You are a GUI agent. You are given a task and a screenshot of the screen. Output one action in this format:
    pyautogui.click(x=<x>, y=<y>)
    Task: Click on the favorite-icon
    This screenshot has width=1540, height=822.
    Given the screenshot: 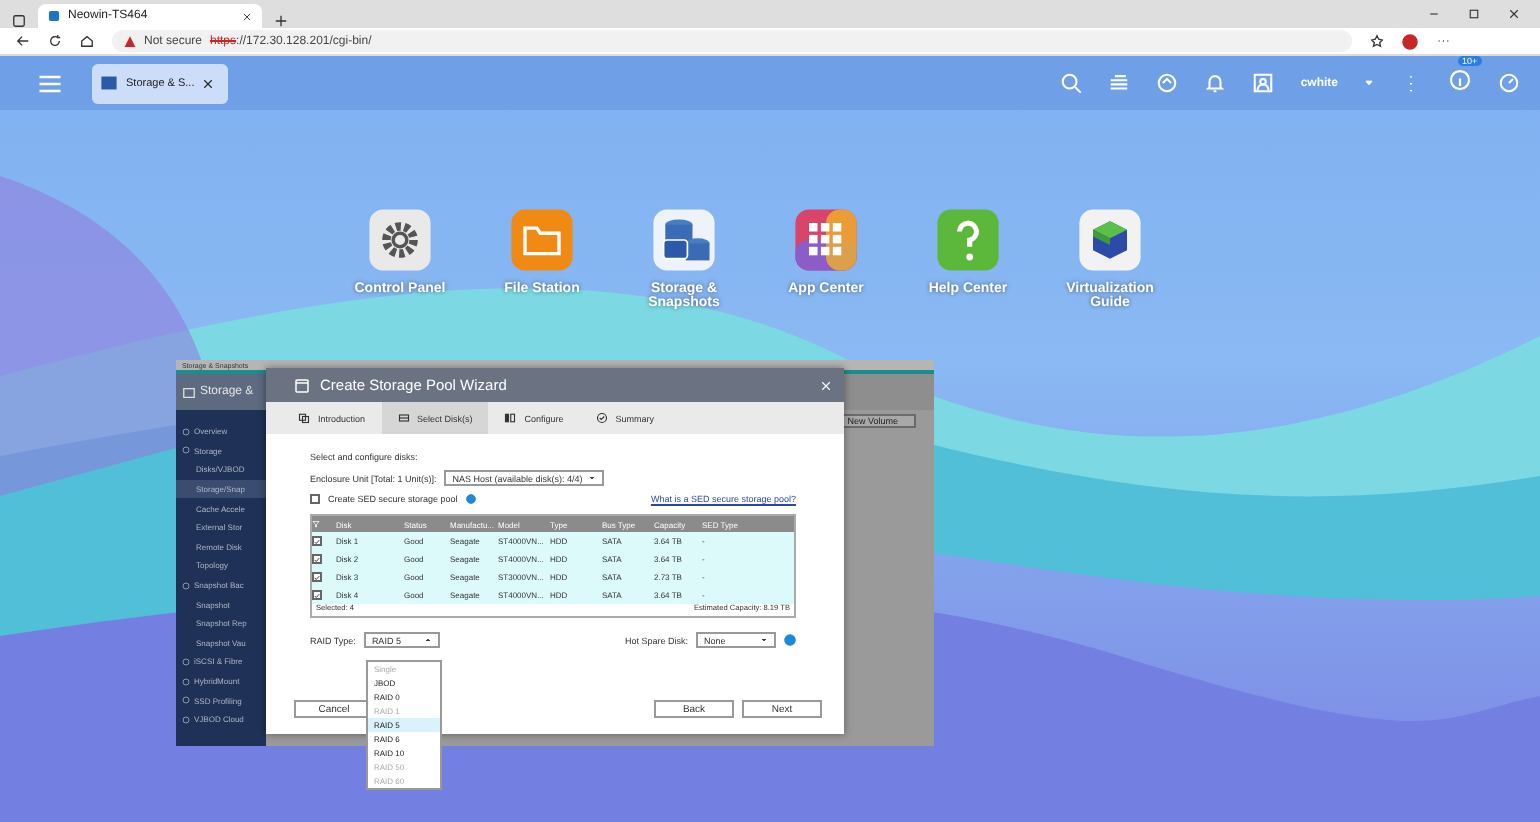 What is the action you would take?
    pyautogui.click(x=1377, y=41)
    